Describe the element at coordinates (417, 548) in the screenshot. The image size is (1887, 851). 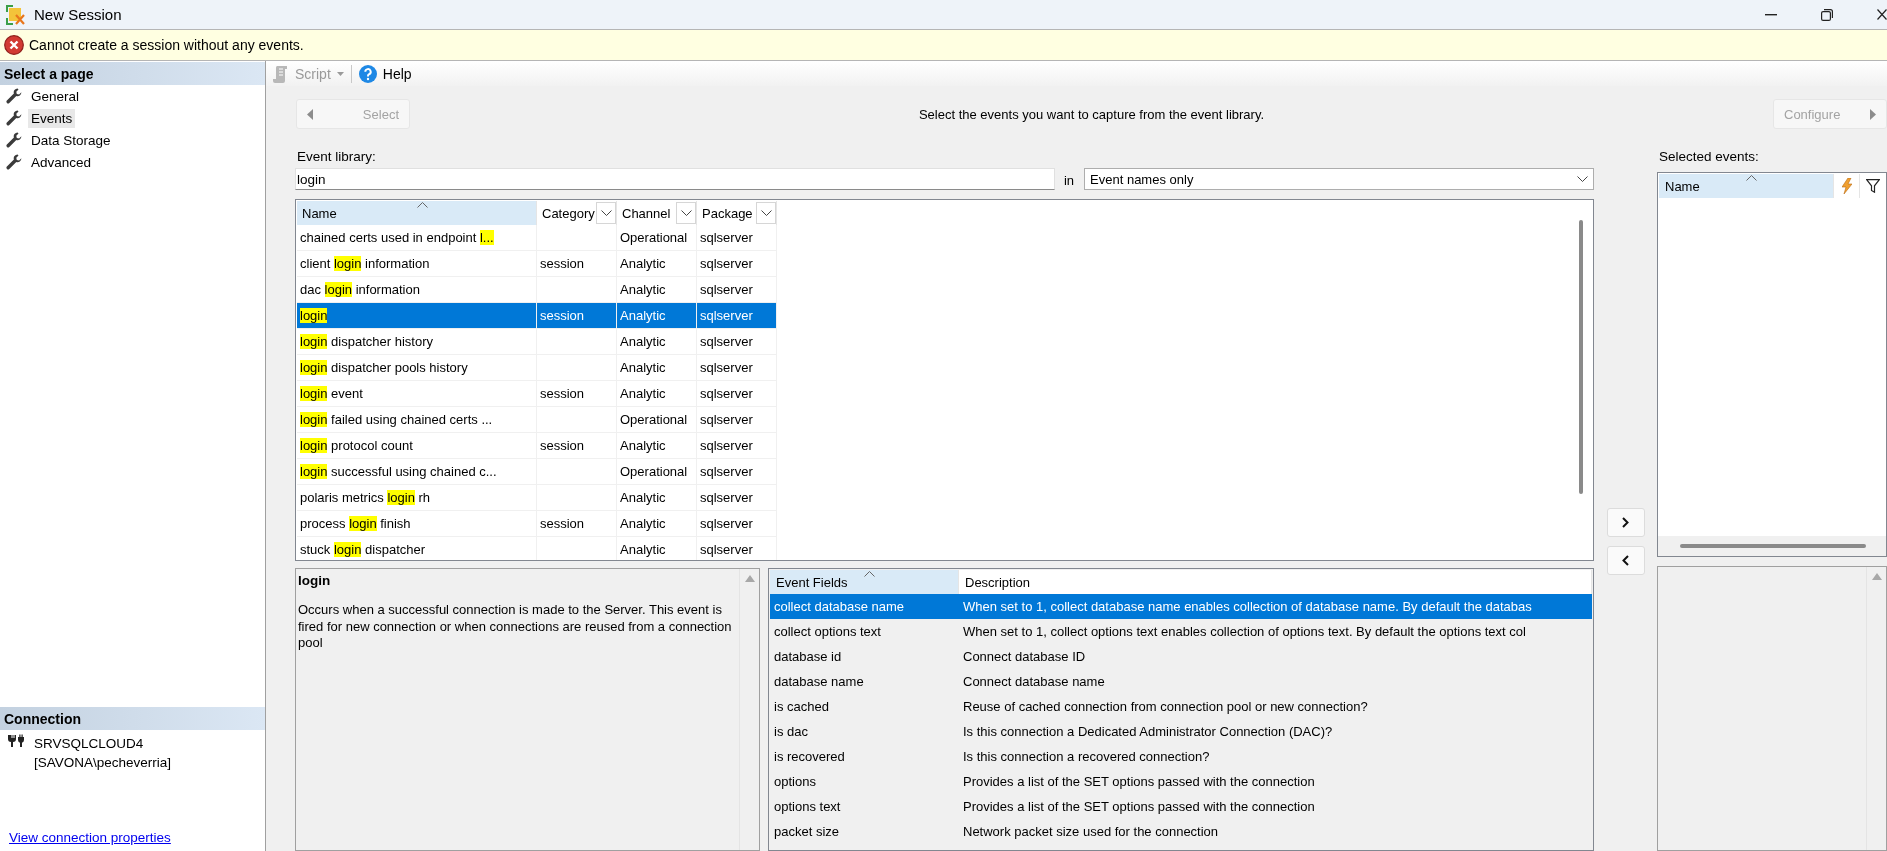
I see `table-cell: stuck login dispatcher` at that location.